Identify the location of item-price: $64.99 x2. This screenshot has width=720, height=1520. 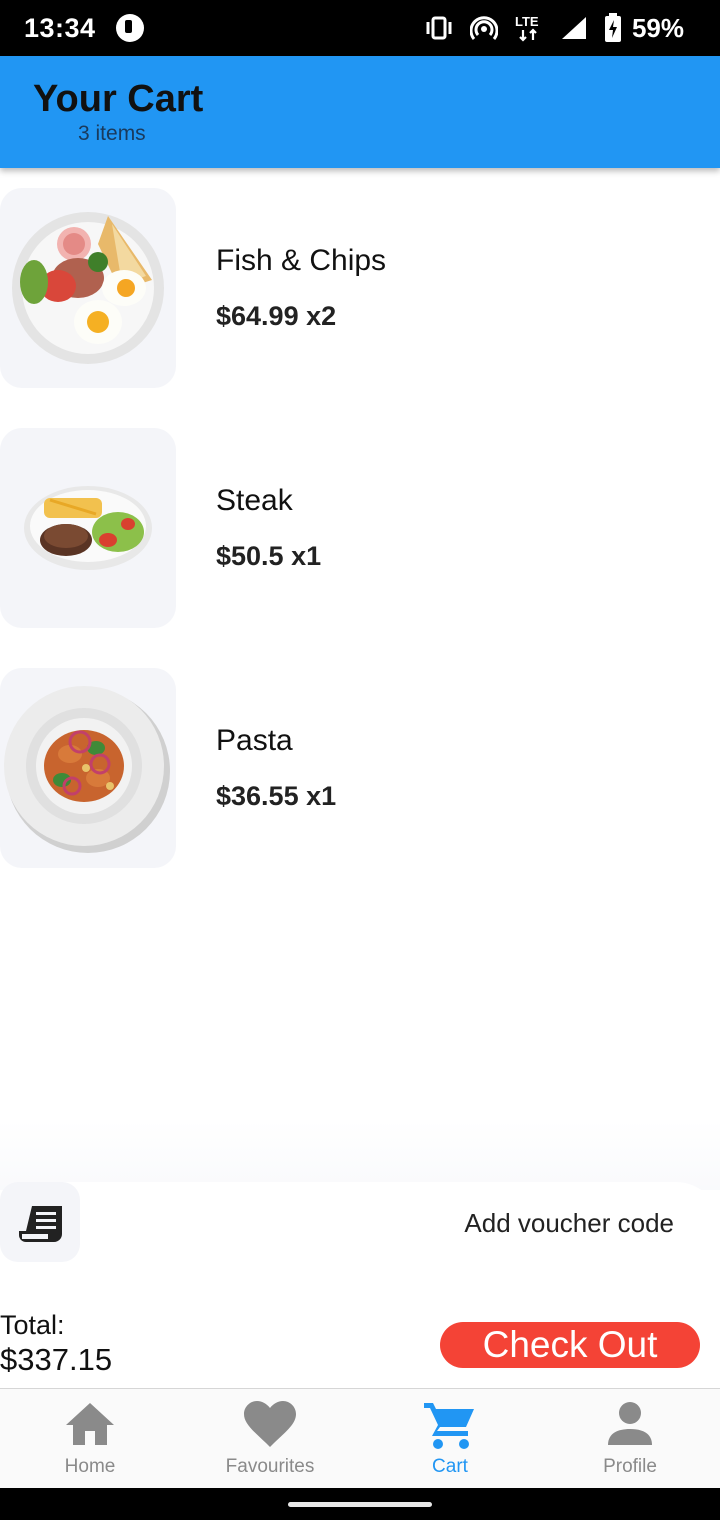
(276, 316).